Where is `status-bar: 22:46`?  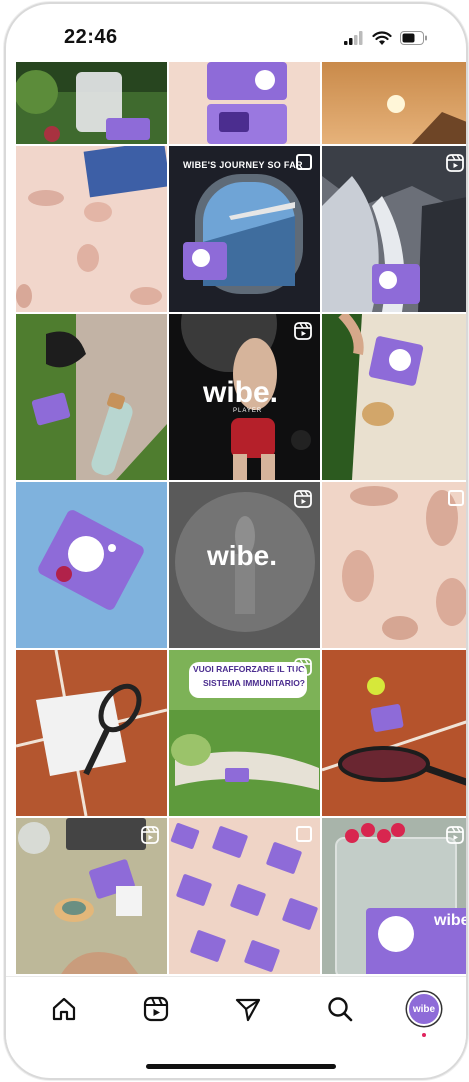
status-bar: 22:46 is located at coordinates (236, 32).